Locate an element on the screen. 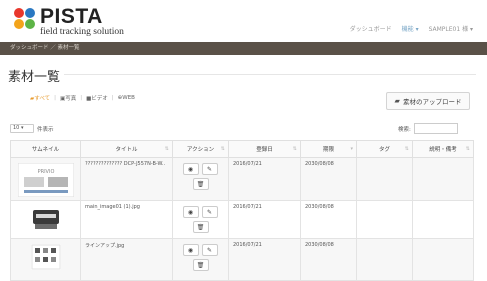  filter-all: ▰すべて is located at coordinates (40, 98).